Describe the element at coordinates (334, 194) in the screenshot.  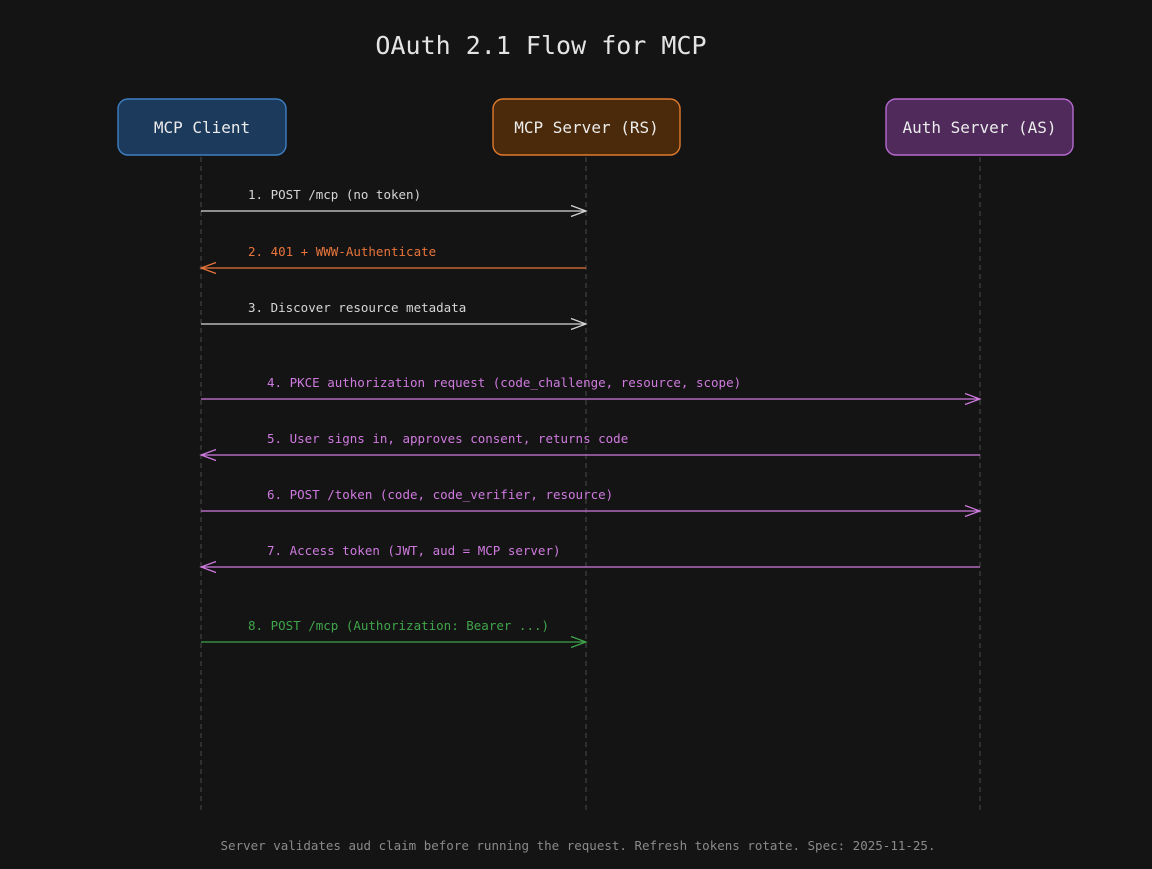
I see `message-label: 1. POST /mcp (no token)` at that location.